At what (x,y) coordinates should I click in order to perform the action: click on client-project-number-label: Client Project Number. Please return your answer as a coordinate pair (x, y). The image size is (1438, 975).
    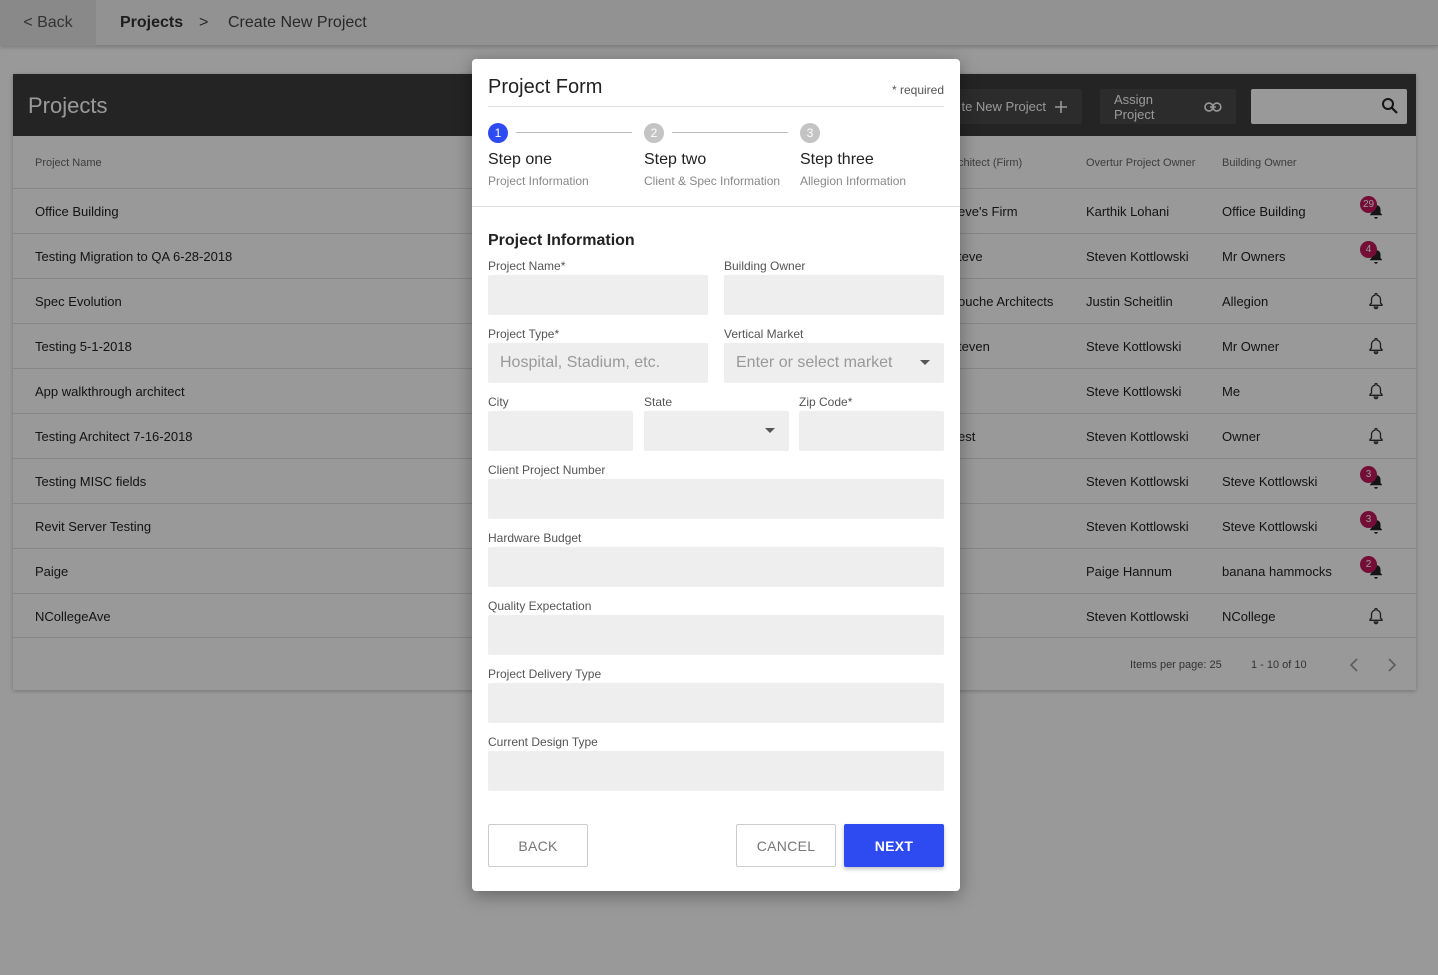
    Looking at the image, I should click on (547, 470).